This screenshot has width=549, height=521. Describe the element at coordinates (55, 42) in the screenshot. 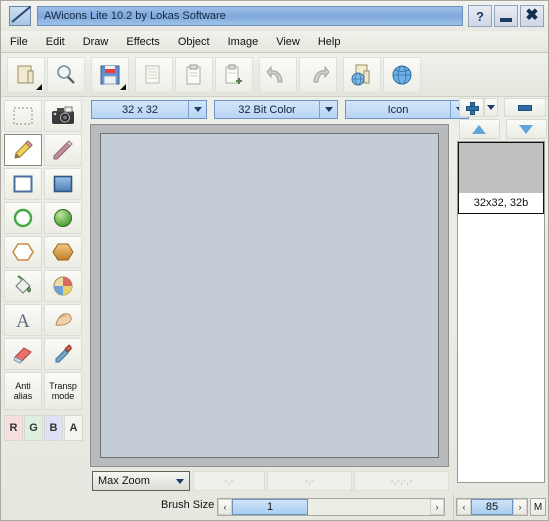

I see `menu-item-edit: Edit` at that location.